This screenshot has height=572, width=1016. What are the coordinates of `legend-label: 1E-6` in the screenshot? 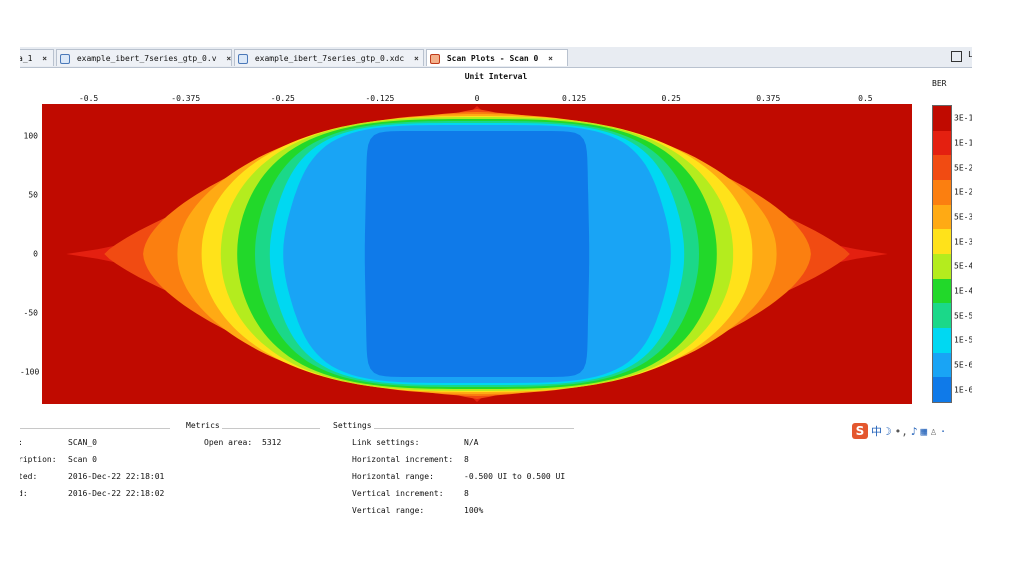 It's located at (963, 390).